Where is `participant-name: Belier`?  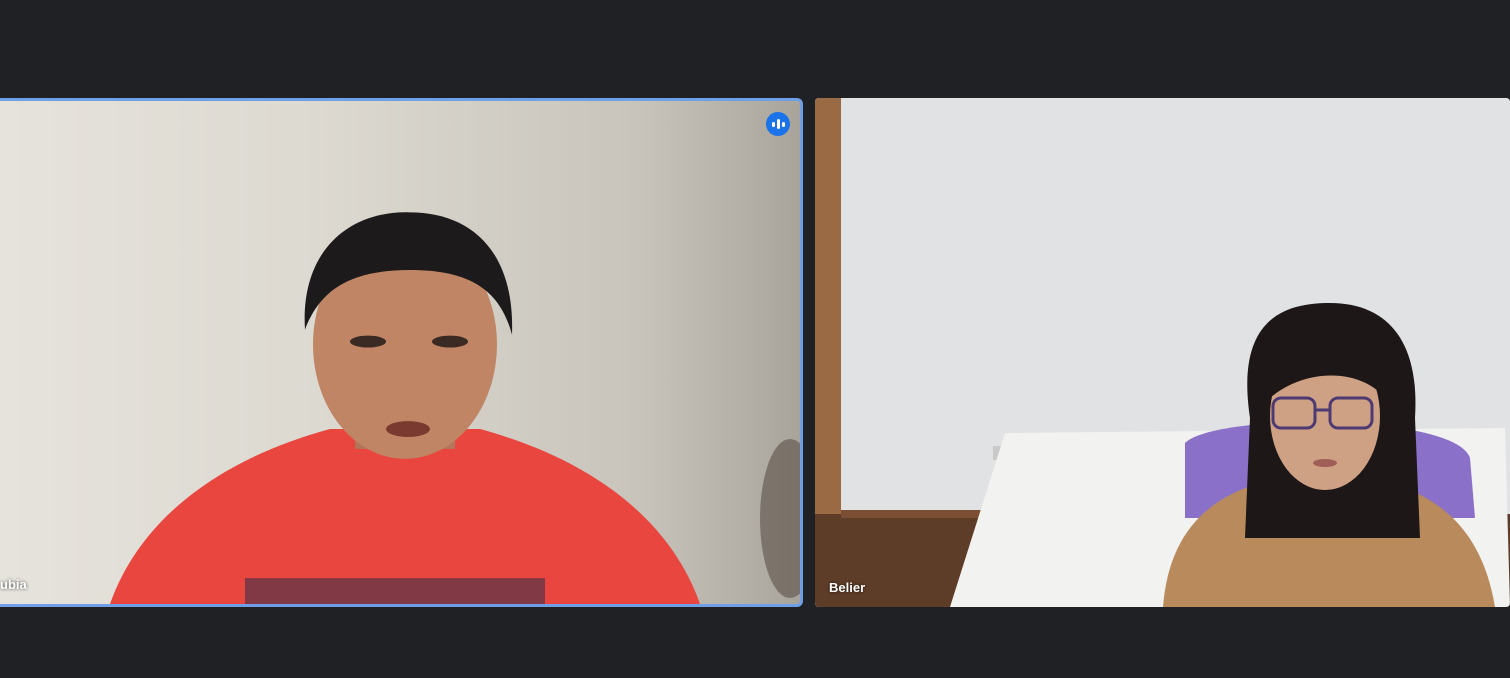
participant-name: Belier is located at coordinates (847, 587).